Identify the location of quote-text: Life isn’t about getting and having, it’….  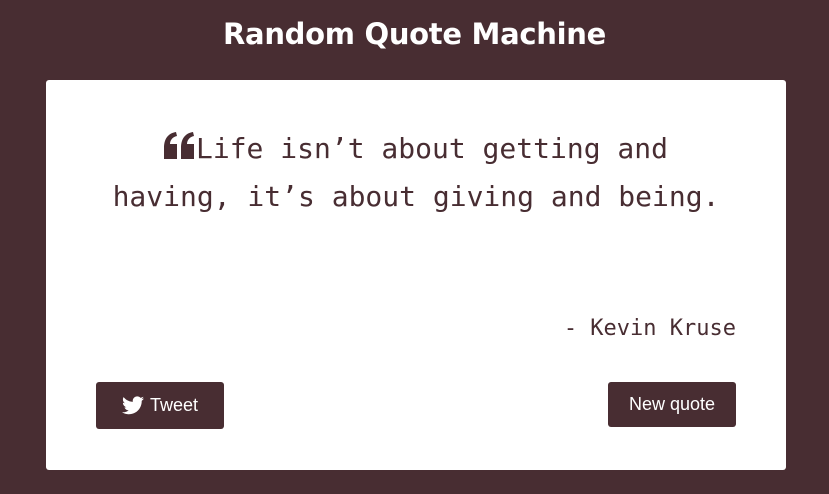
(416, 172).